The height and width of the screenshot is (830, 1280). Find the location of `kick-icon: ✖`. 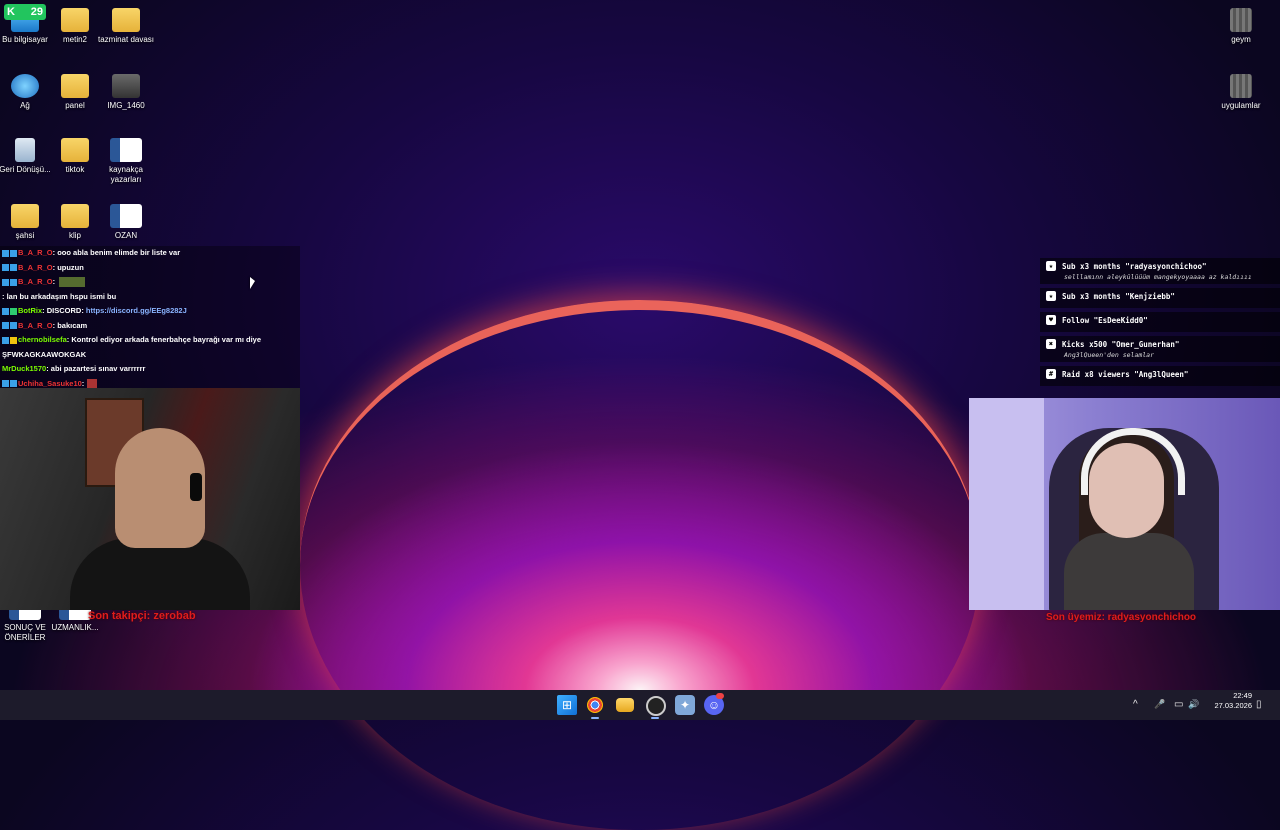

kick-icon: ✖ is located at coordinates (1051, 344).